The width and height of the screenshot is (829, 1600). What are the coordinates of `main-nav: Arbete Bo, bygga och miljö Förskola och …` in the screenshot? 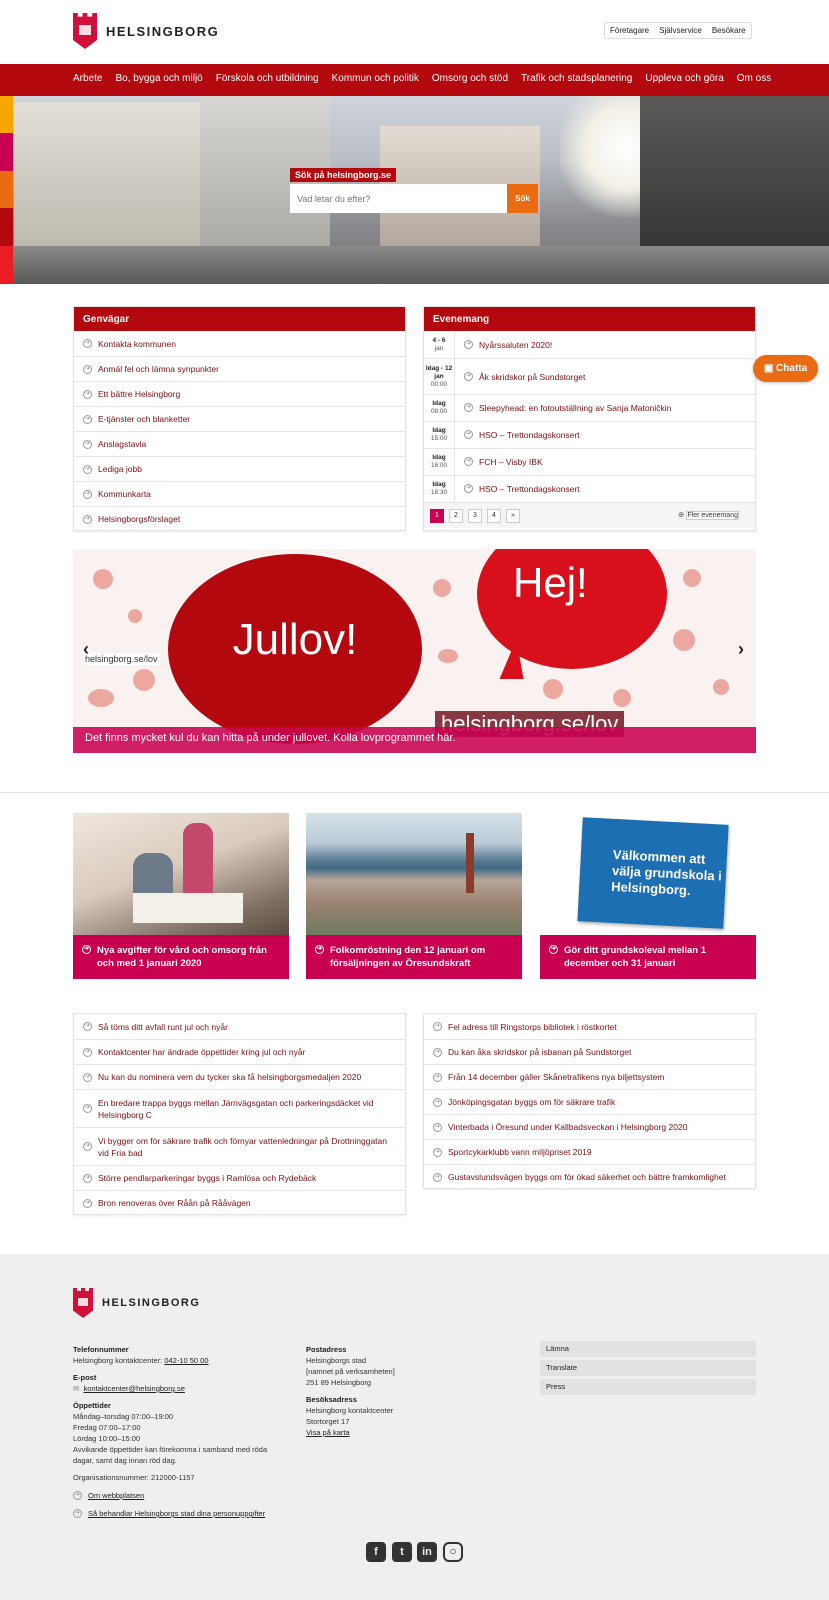 It's located at (414, 80).